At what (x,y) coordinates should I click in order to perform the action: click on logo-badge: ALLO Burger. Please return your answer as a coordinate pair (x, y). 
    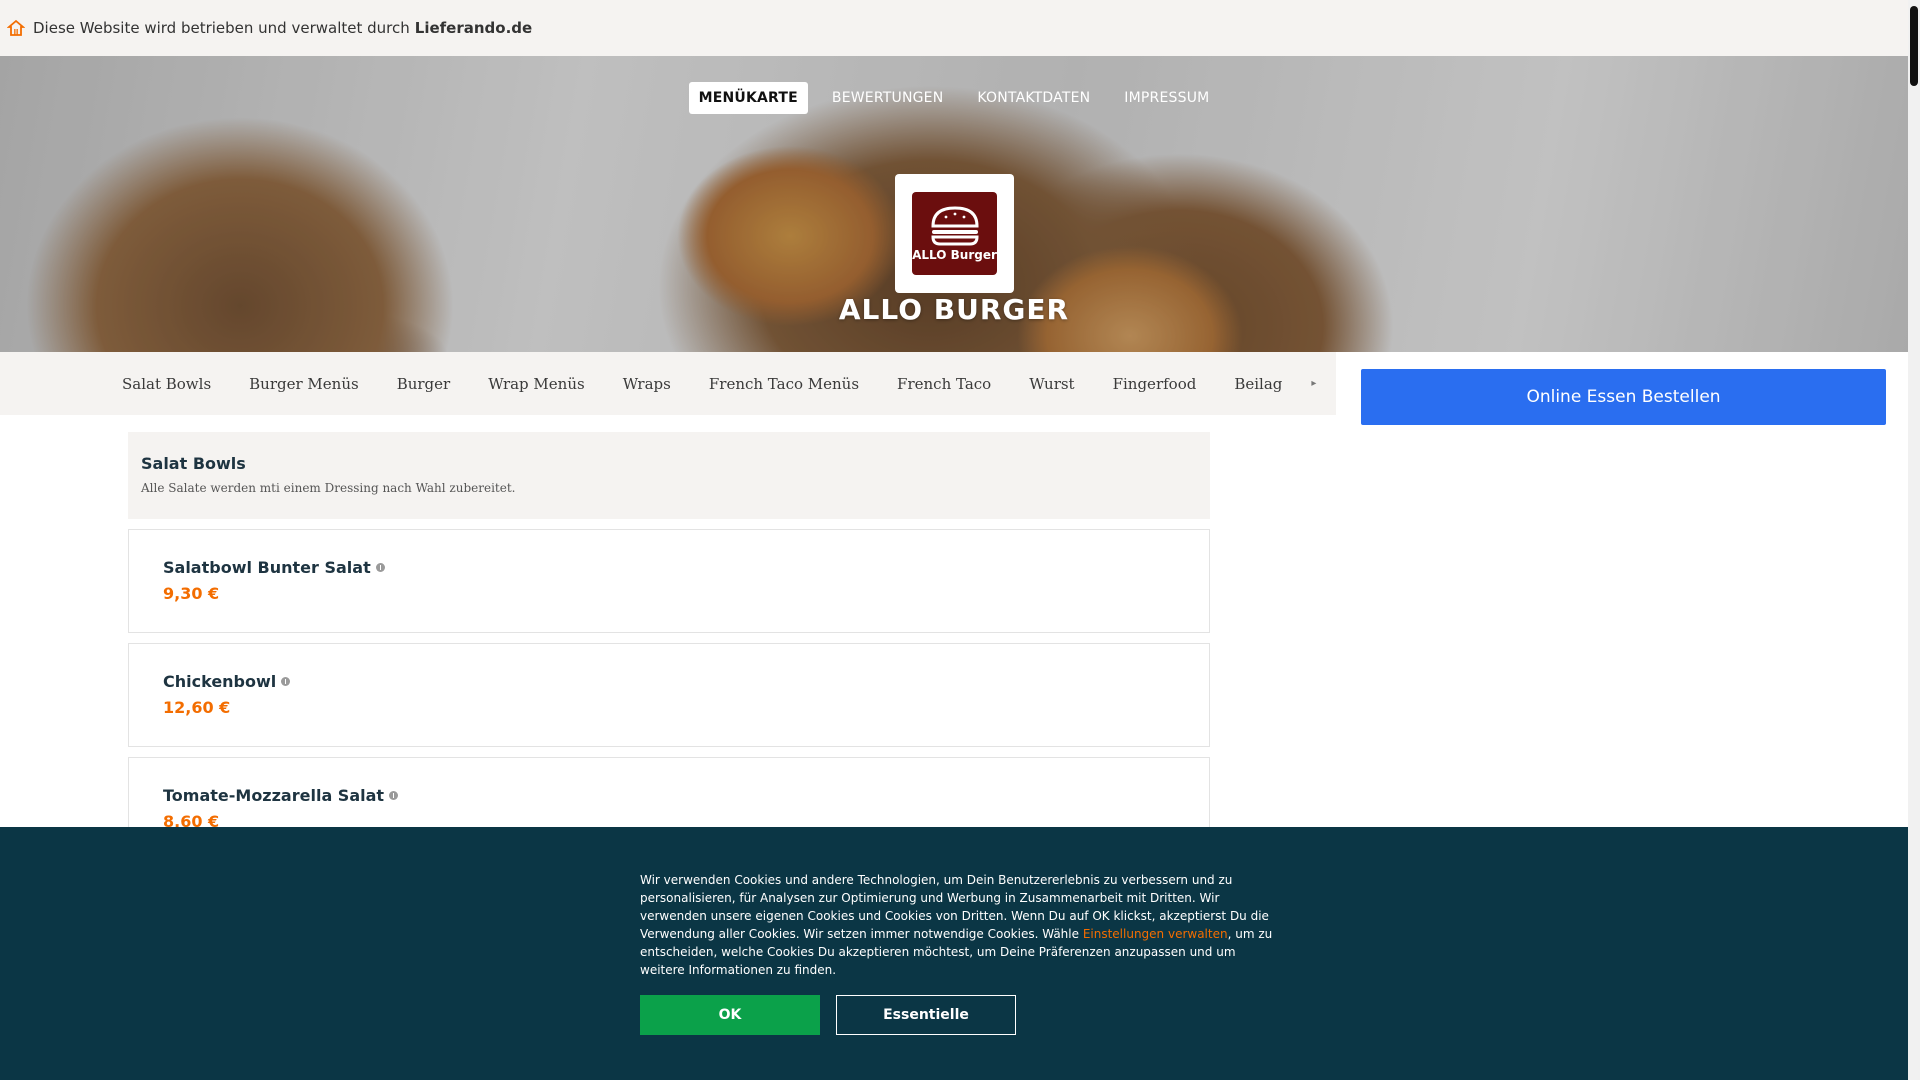
    Looking at the image, I should click on (954, 233).